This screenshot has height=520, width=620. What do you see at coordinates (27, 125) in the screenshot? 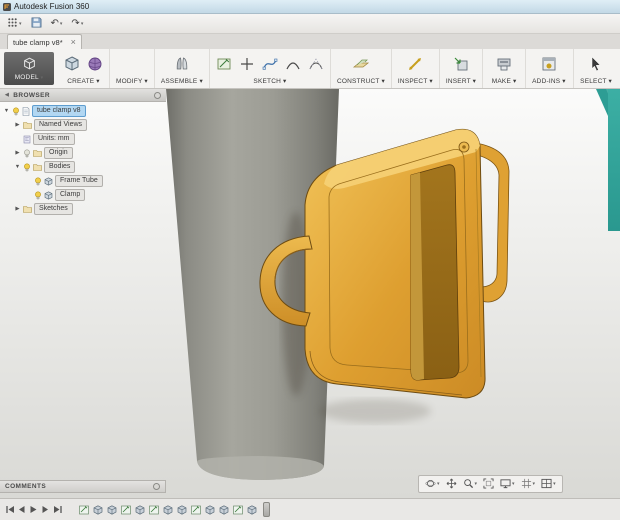
I see `folder-icon` at bounding box center [27, 125].